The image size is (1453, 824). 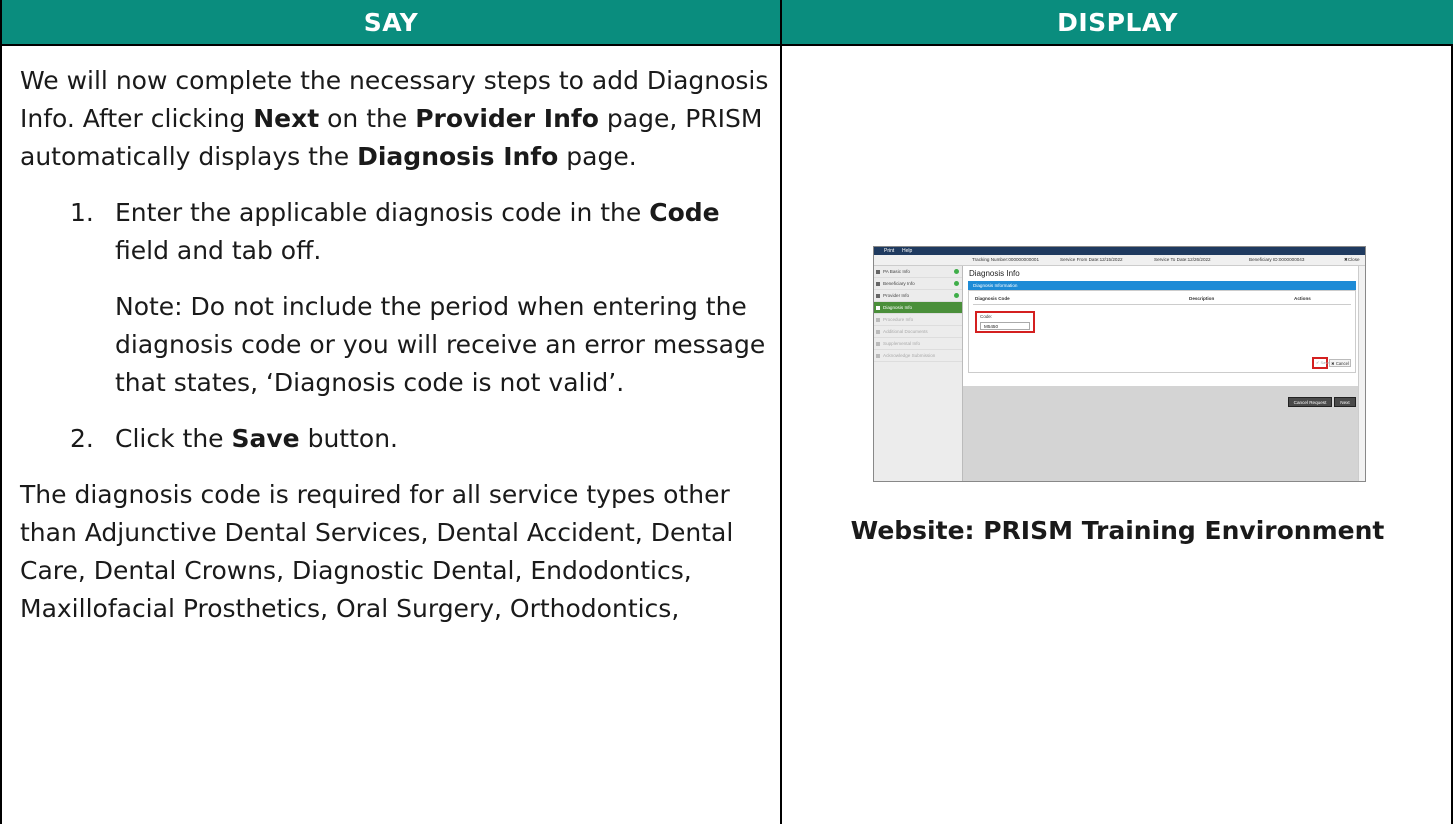 I want to click on save-button: ✔ Save, so click(x=1323, y=362).